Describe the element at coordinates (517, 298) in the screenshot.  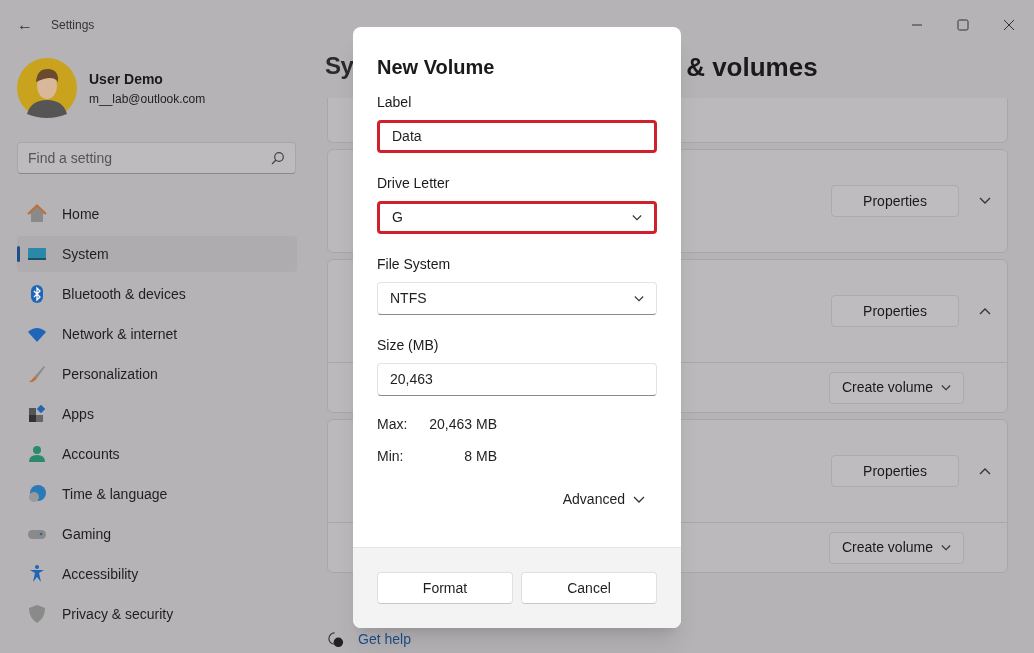
I see `dropdown: NTFS` at that location.